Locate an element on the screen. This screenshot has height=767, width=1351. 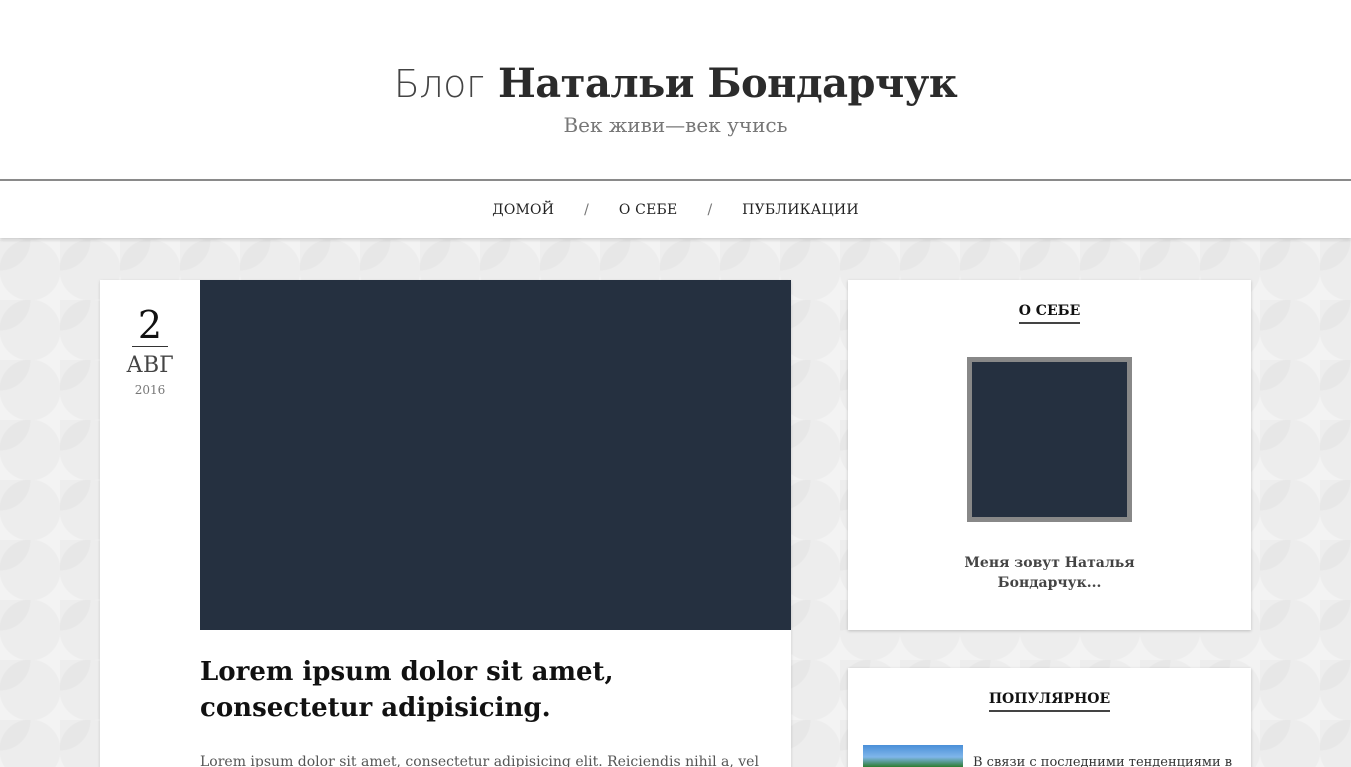
about-widget-title: О СЕБЕ is located at coordinates (1049, 313).